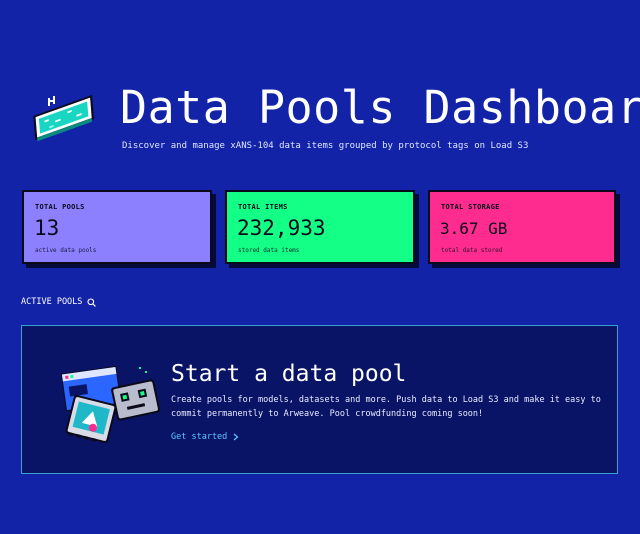  Describe the element at coordinates (281, 228) in the screenshot. I see `stat-value: 232,933` at that location.